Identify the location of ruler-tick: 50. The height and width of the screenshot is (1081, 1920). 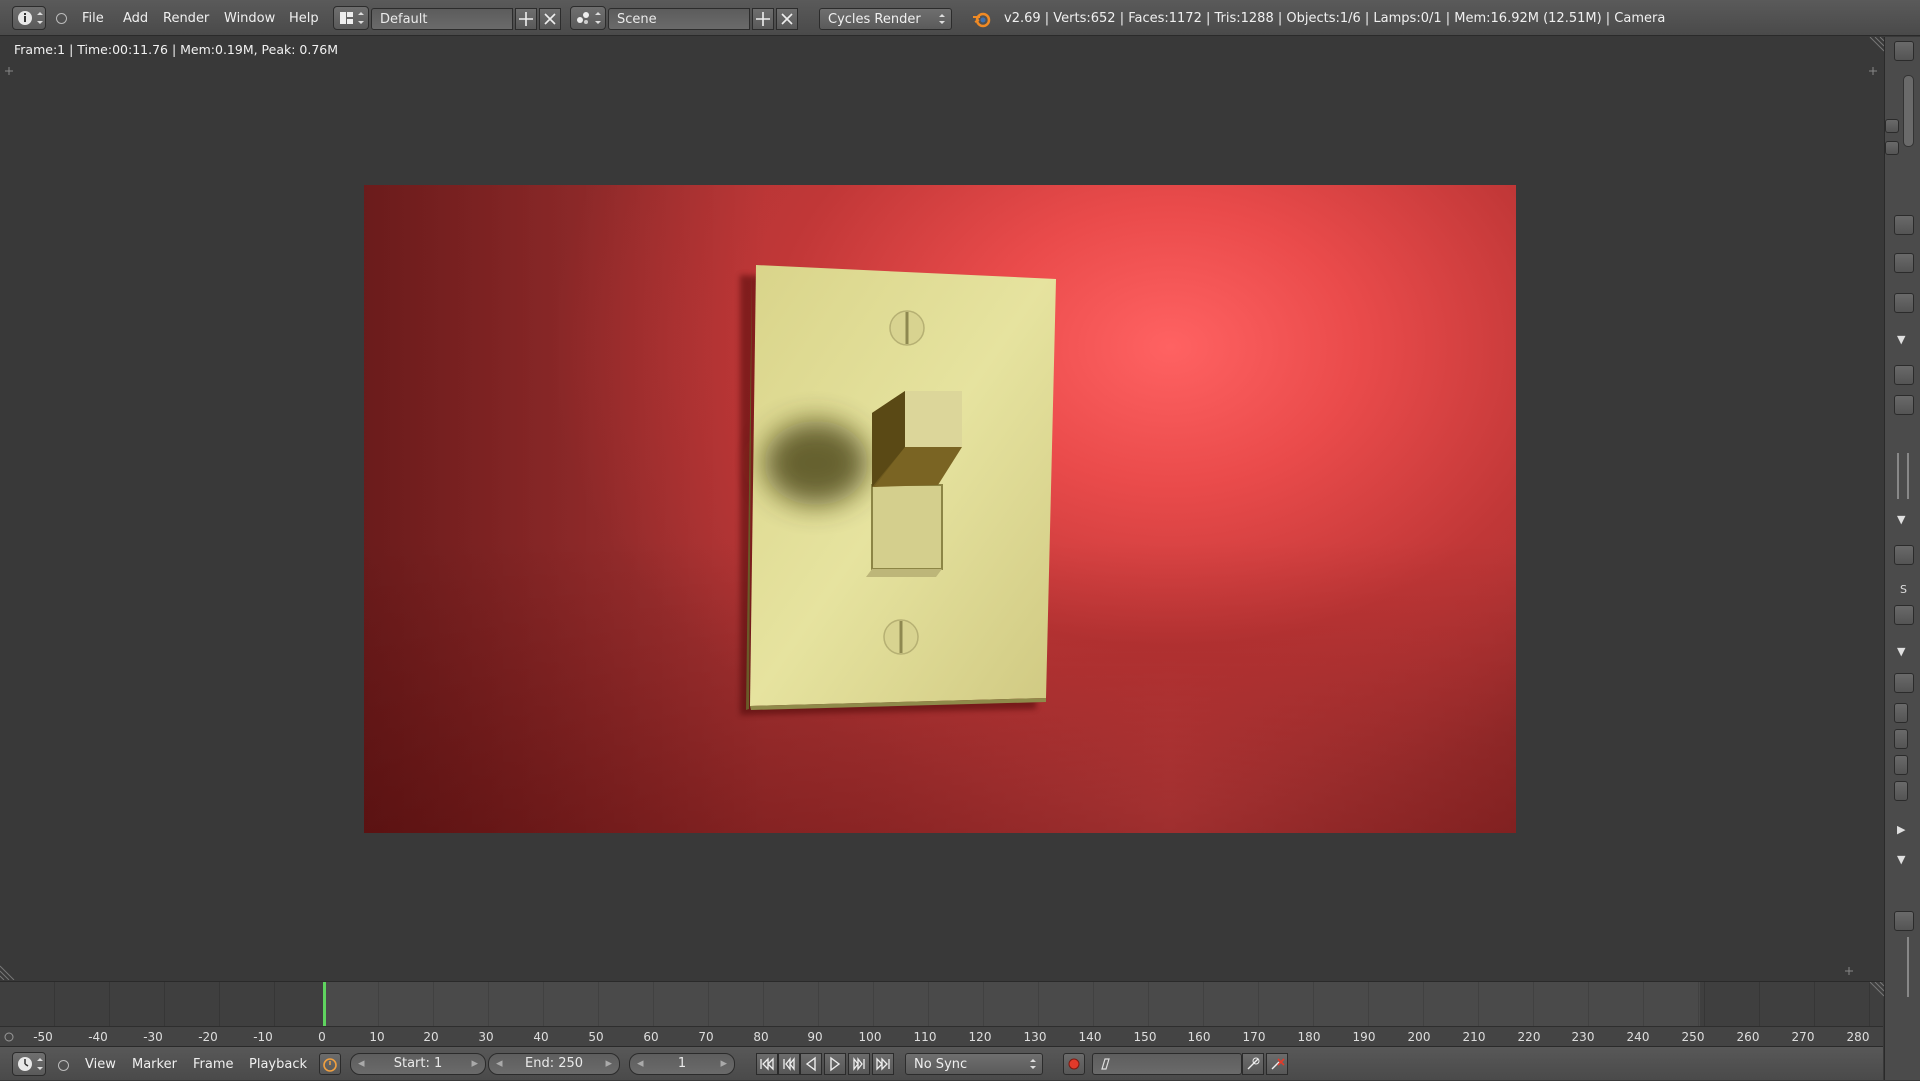
(596, 1037).